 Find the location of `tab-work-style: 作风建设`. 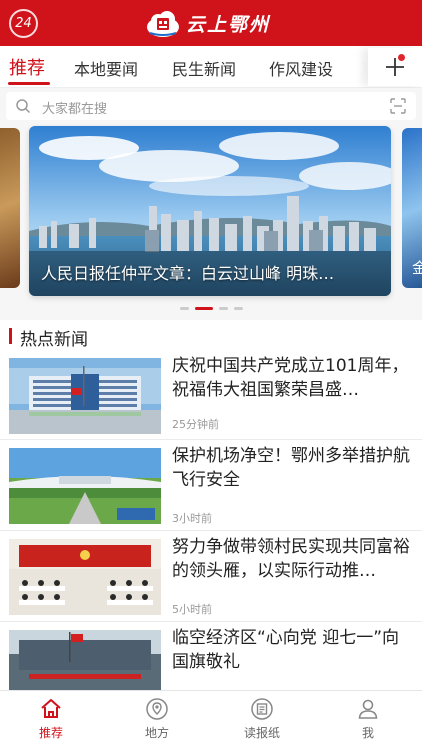

tab-work-style: 作风建设 is located at coordinates (301, 68).